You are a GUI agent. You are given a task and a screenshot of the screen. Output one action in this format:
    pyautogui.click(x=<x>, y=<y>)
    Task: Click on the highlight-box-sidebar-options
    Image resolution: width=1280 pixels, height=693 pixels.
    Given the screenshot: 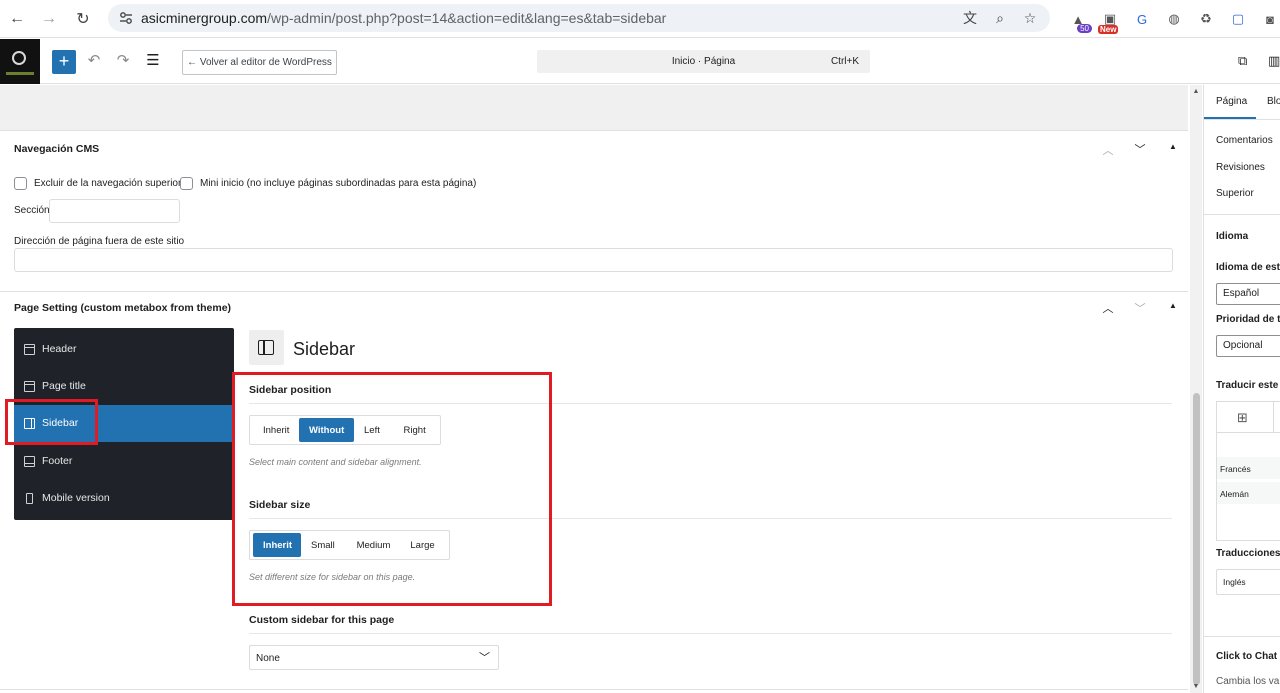 What is the action you would take?
    pyautogui.click(x=392, y=489)
    